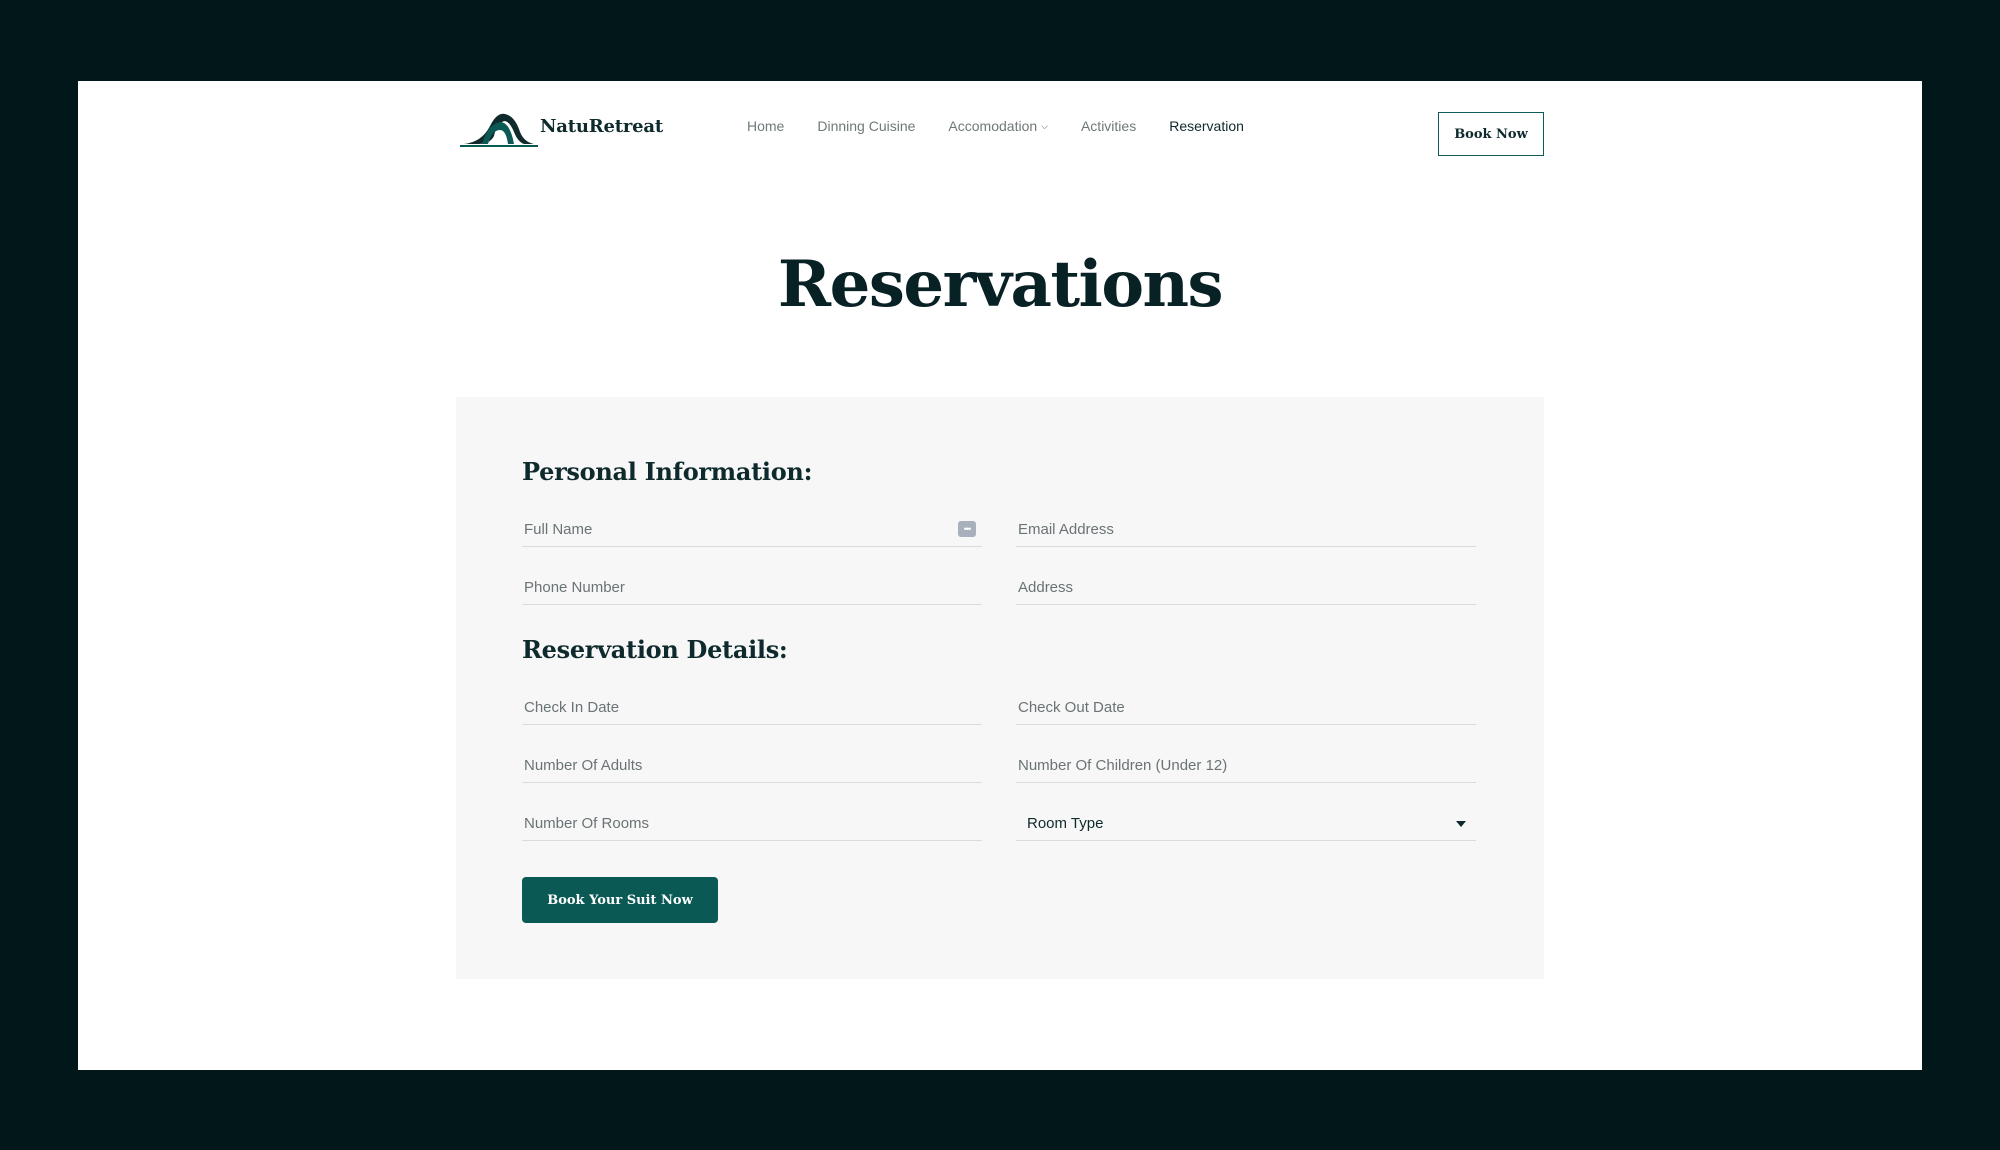 This screenshot has height=1150, width=2000. I want to click on nav-item-home: Home, so click(765, 126).